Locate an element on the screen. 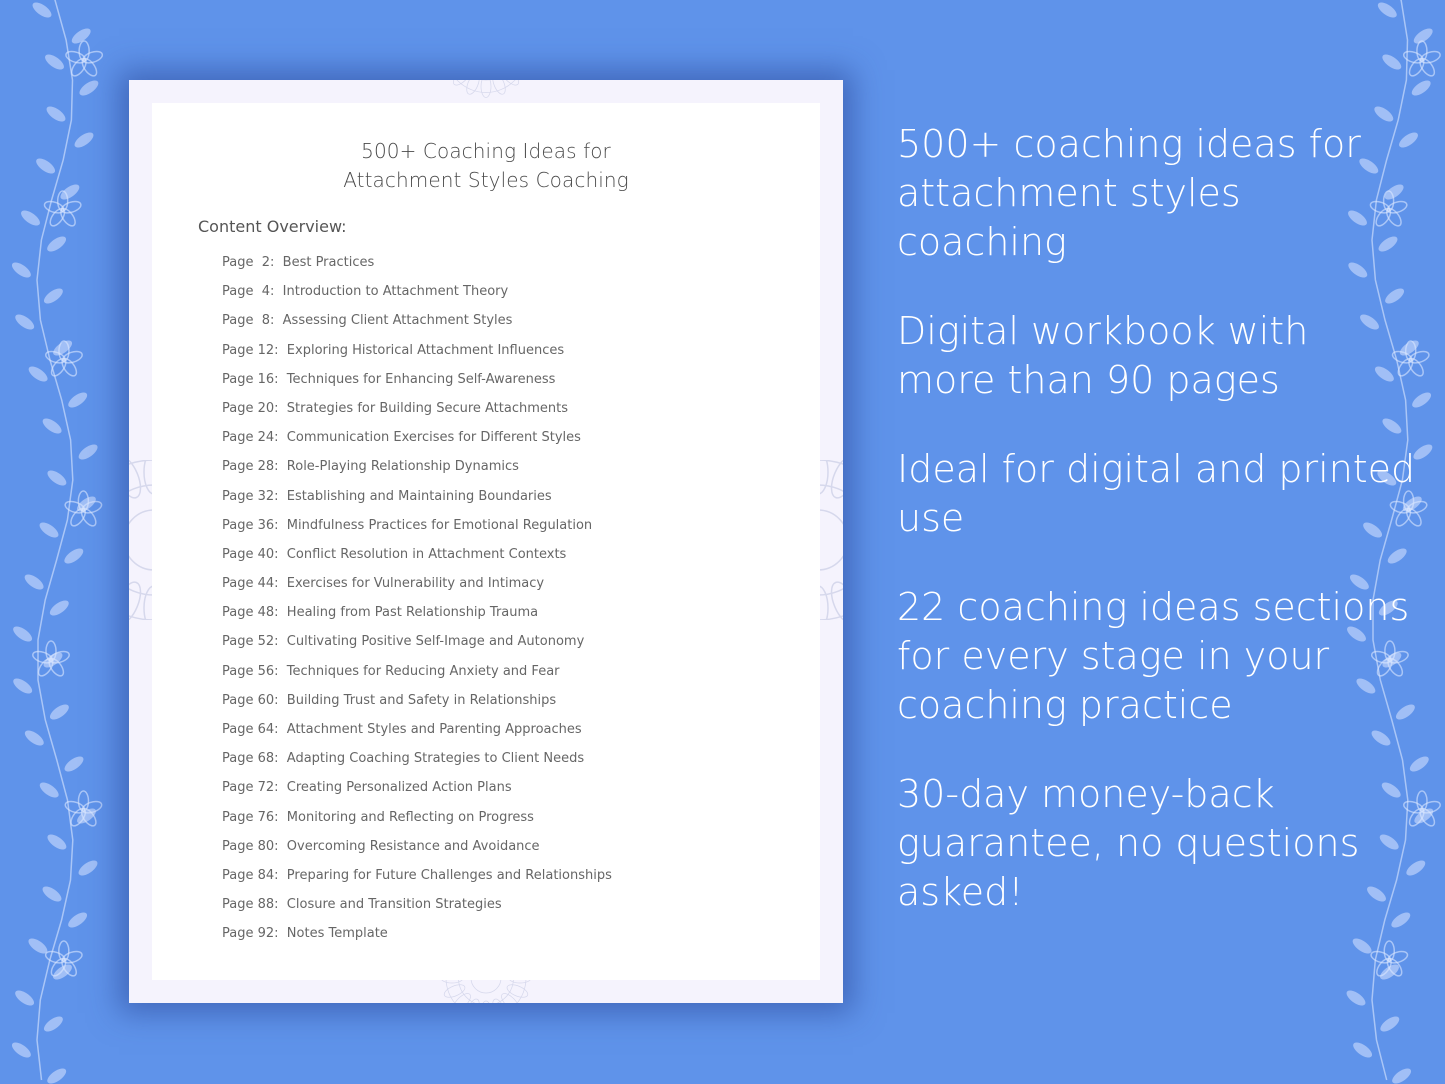 Image resolution: width=1445 pixels, height=1084 pixels. toc-section-title: Healing from Past Relationship Trauma is located at coordinates (412, 613).